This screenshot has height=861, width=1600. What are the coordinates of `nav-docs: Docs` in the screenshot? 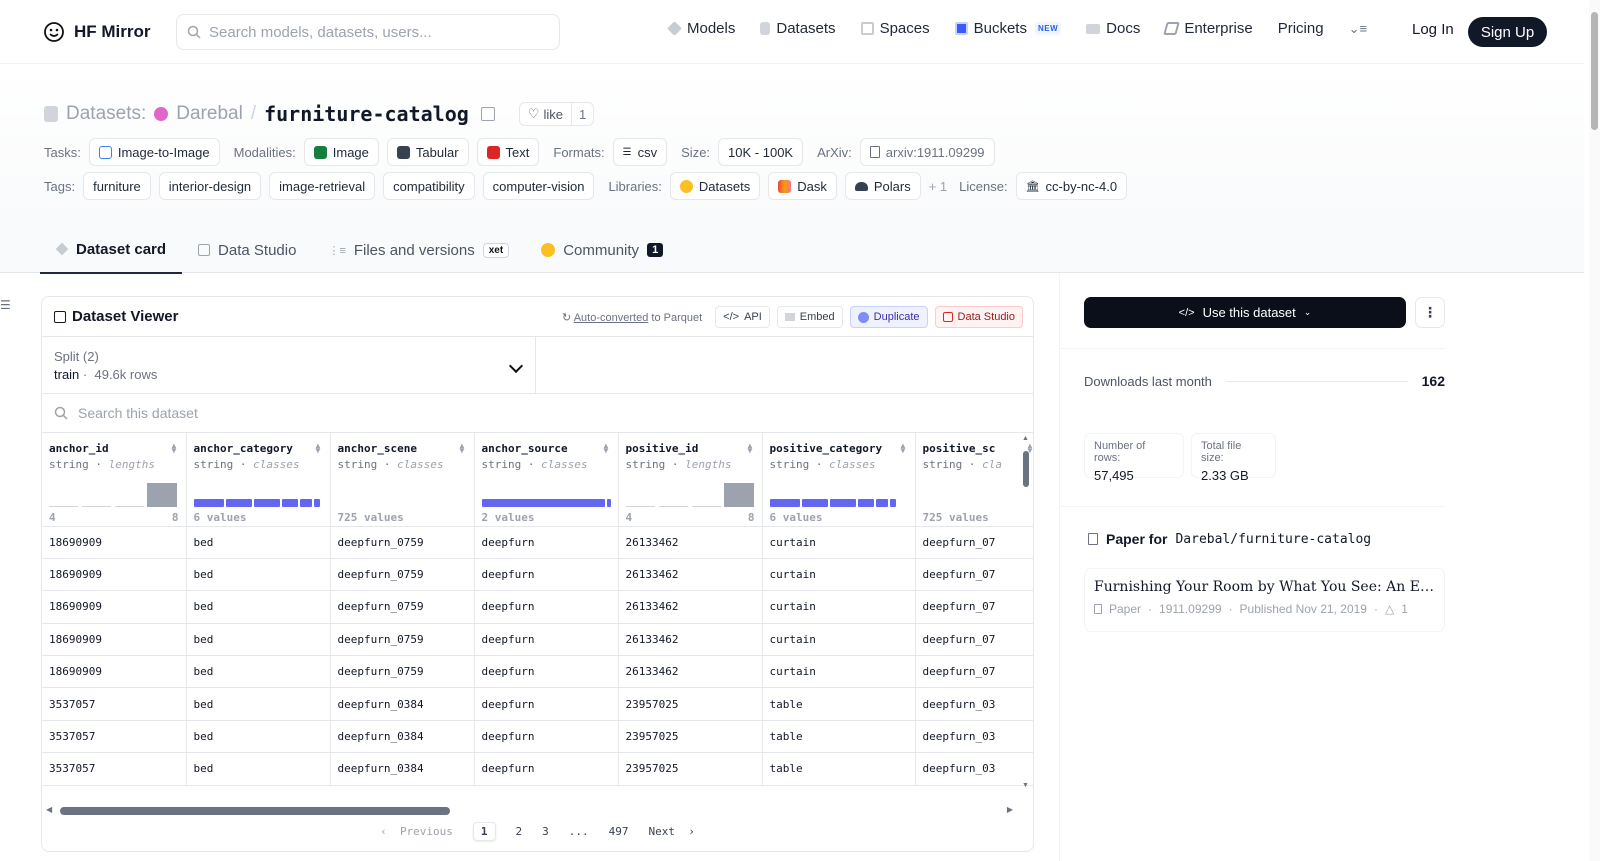 It's located at (1113, 28).